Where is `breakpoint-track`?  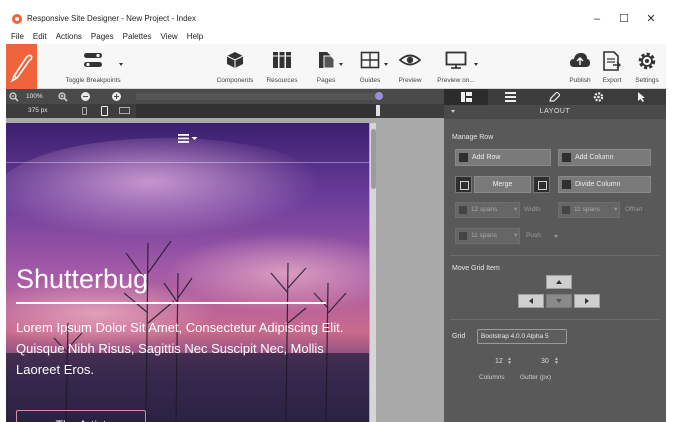
breakpoint-track is located at coordinates (256, 96).